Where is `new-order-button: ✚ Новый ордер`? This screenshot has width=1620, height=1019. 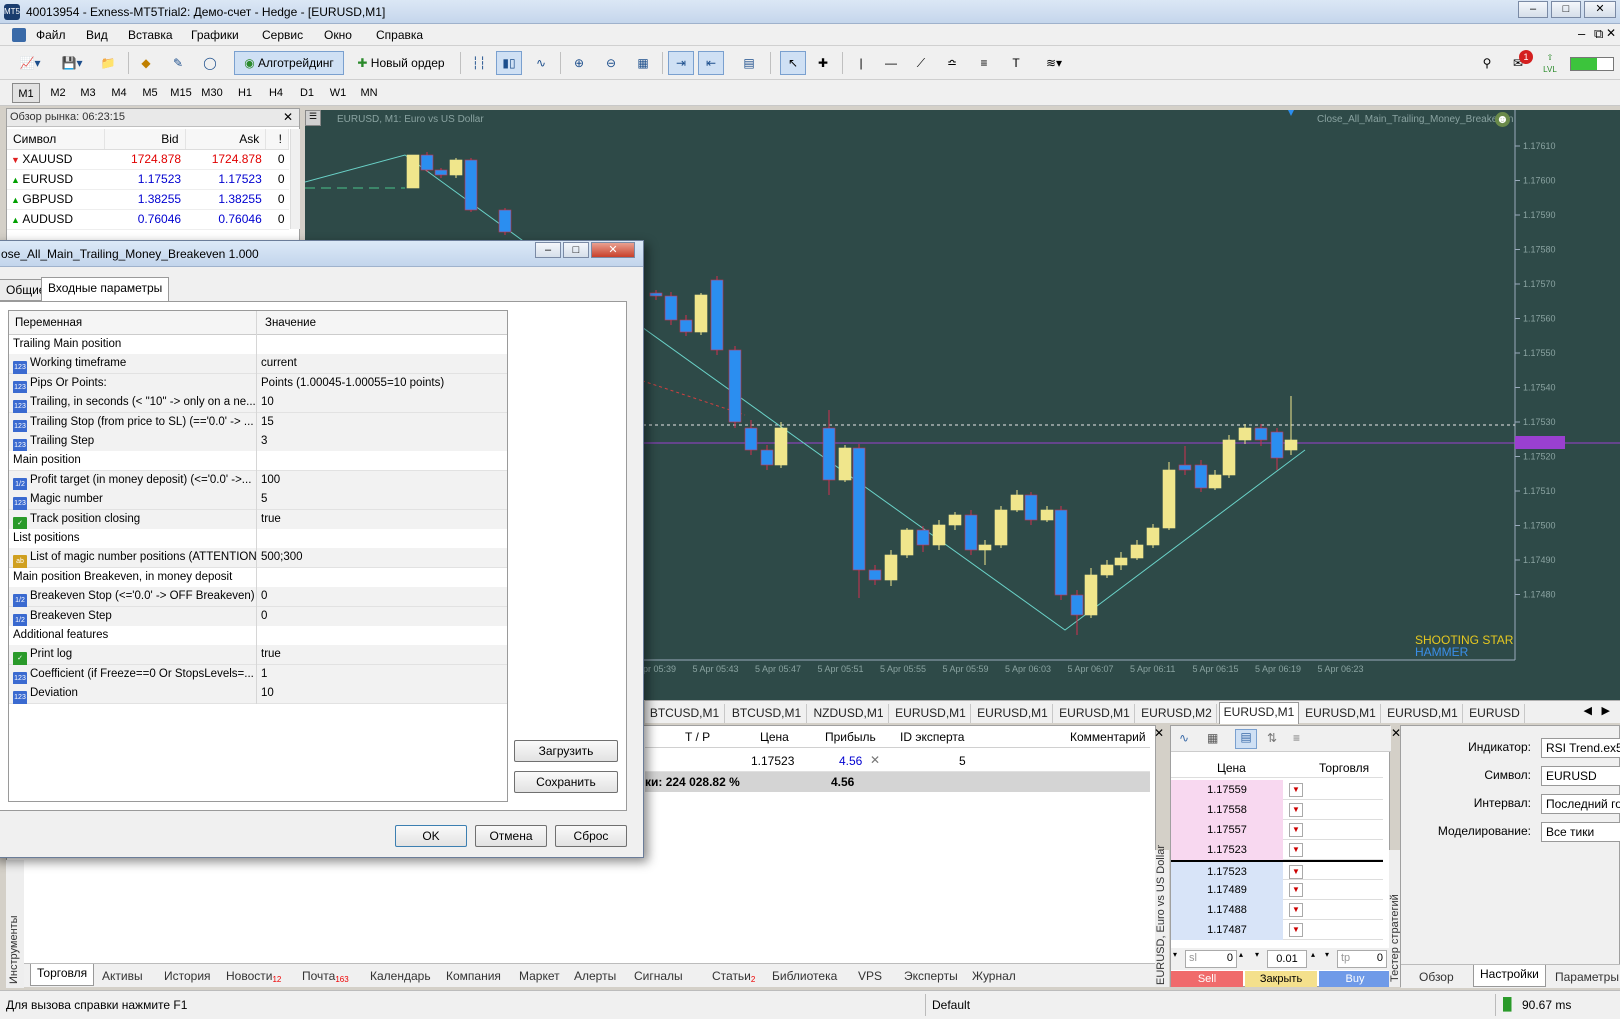 new-order-button: ✚ Новый ордер is located at coordinates (401, 63).